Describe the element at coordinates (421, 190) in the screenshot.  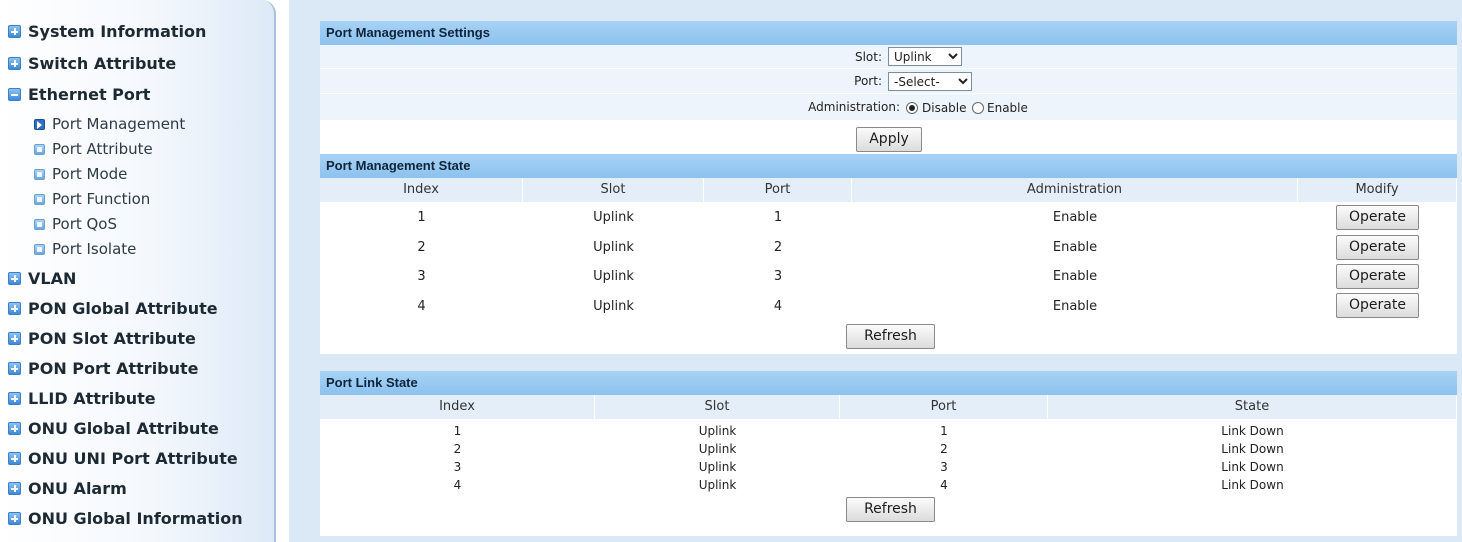
I see `state-col-index: Index` at that location.